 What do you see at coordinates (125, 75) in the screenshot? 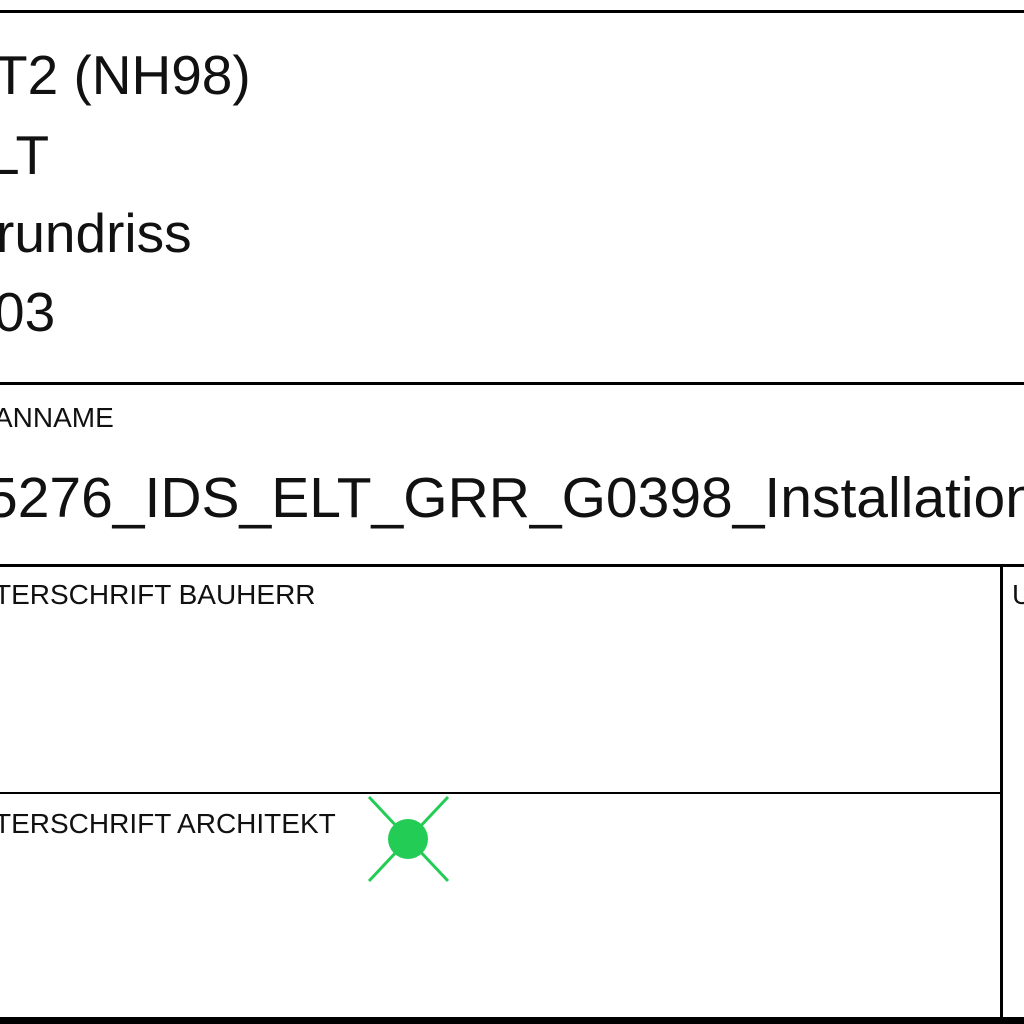
I see `project-name: T2 (NH98)` at bounding box center [125, 75].